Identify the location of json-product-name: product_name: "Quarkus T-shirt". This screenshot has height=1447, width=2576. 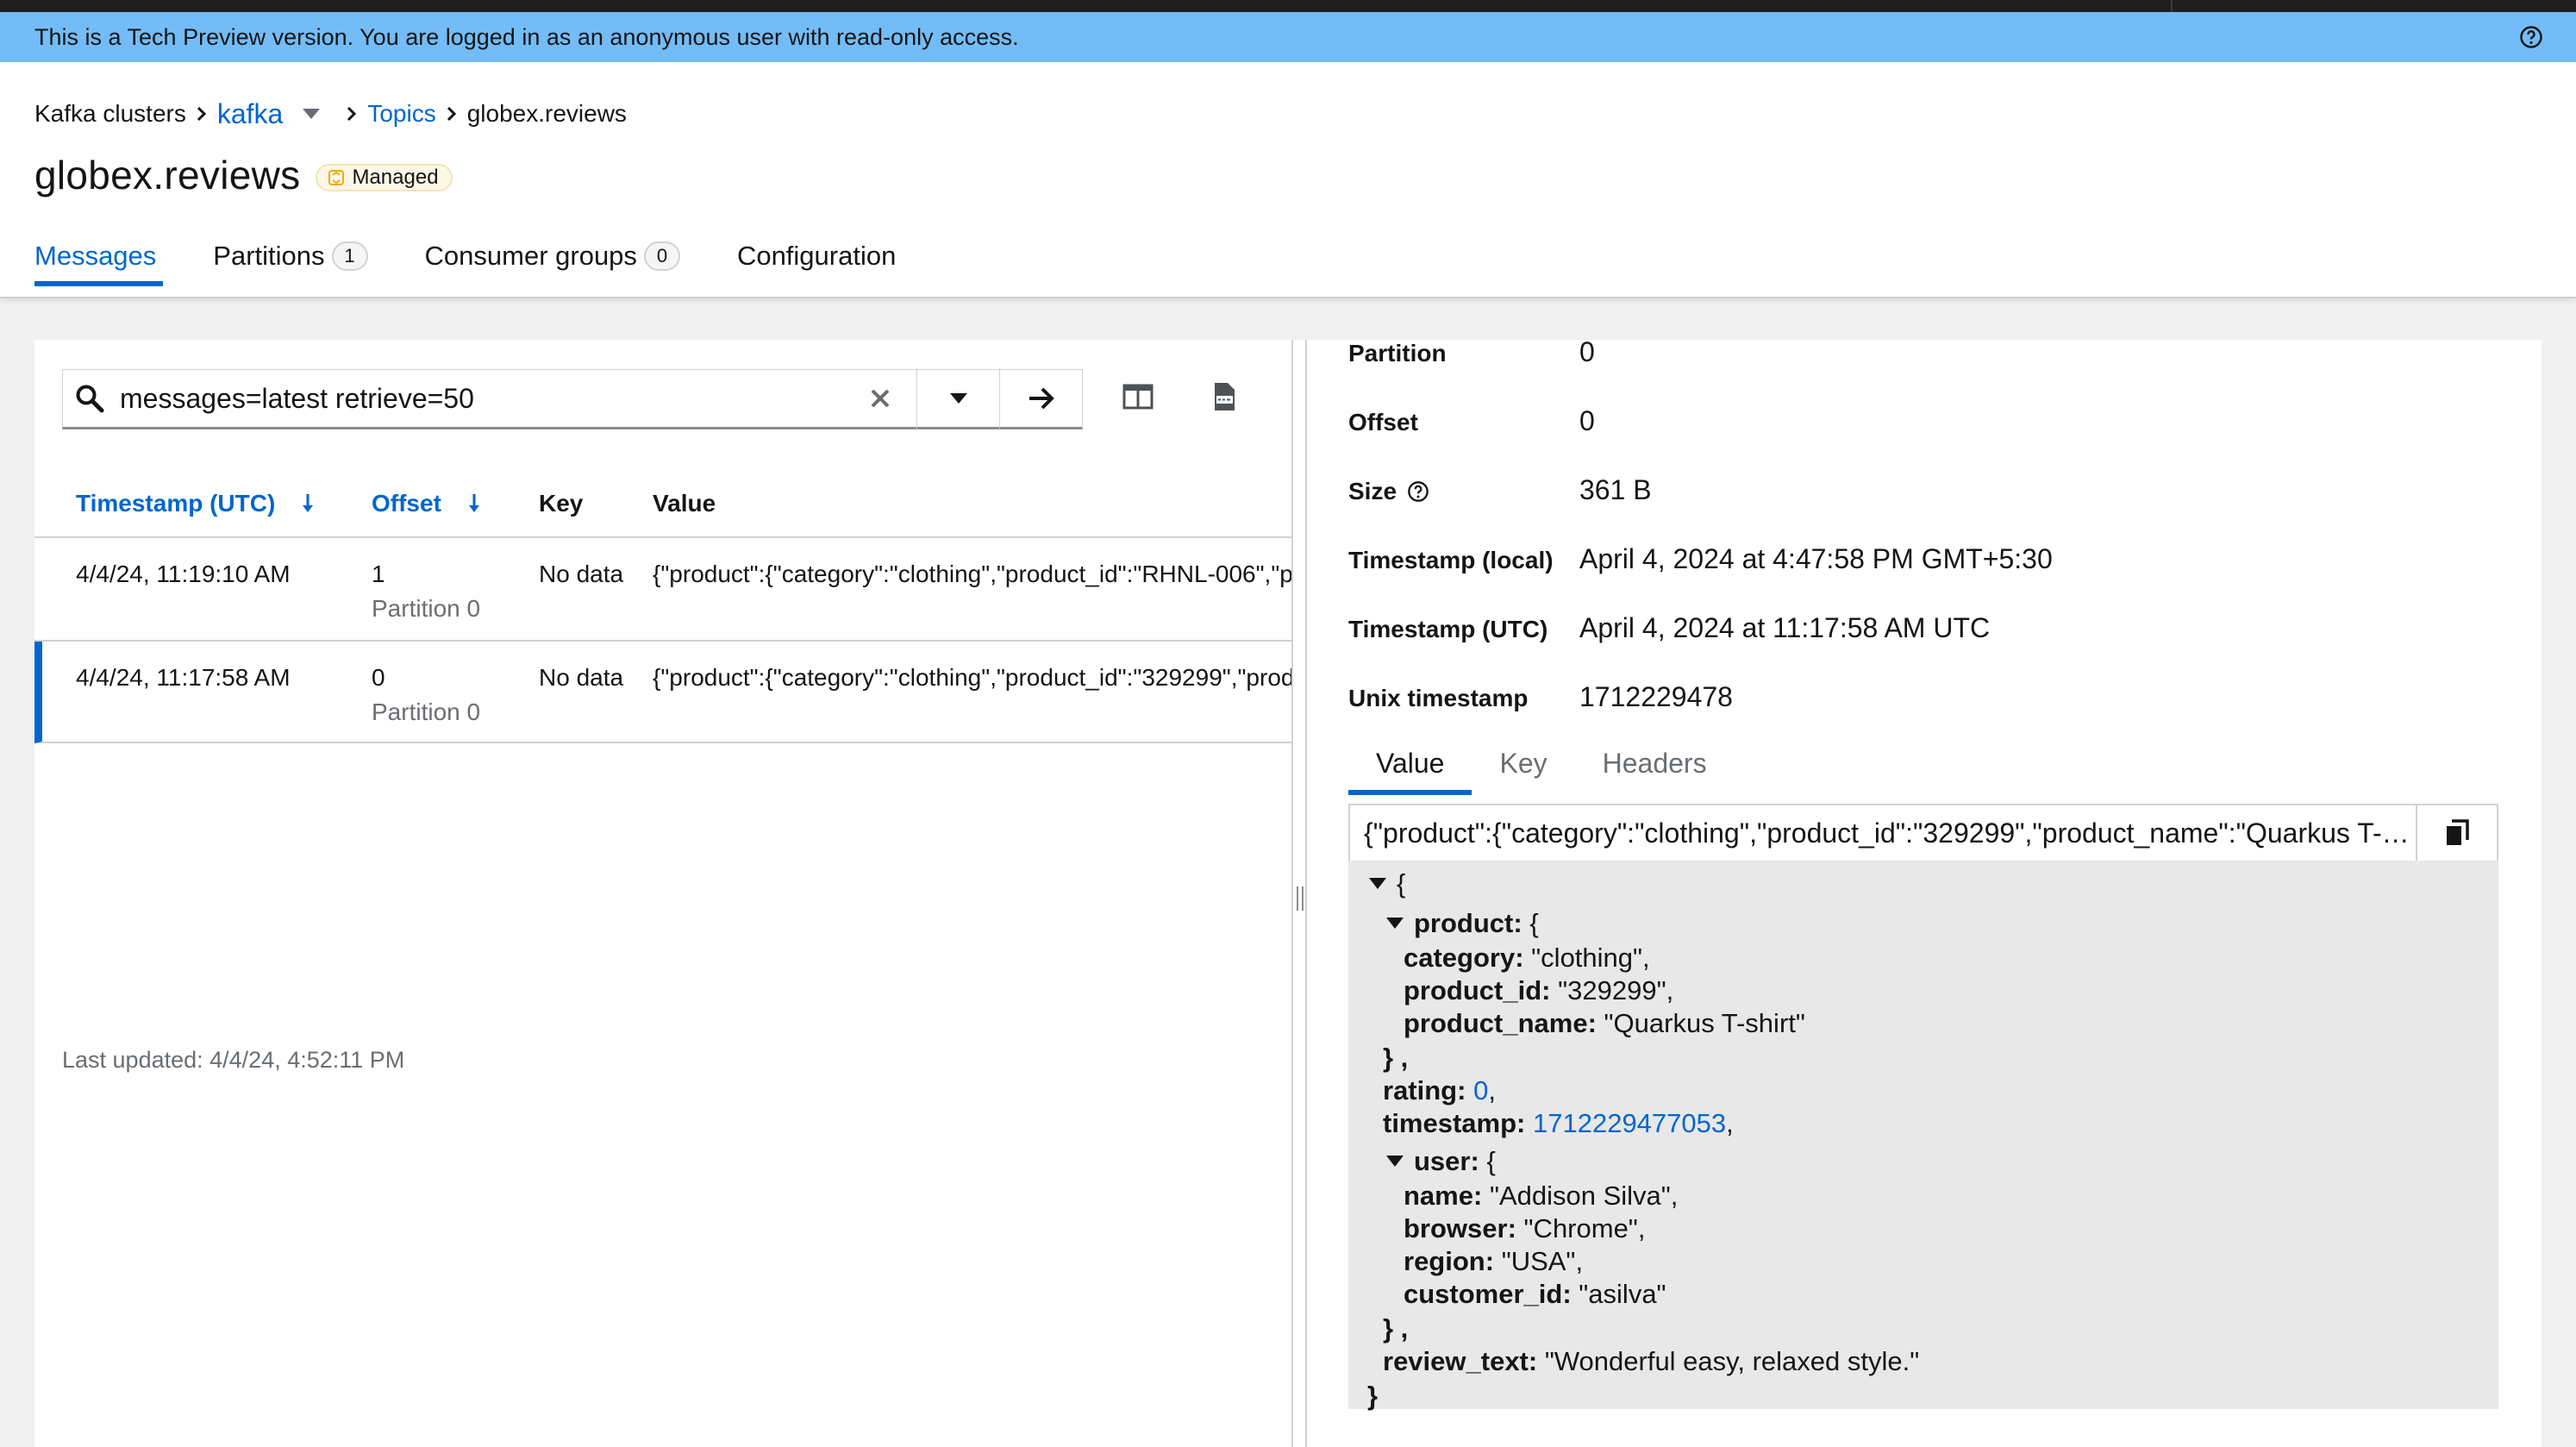
(1604, 1024).